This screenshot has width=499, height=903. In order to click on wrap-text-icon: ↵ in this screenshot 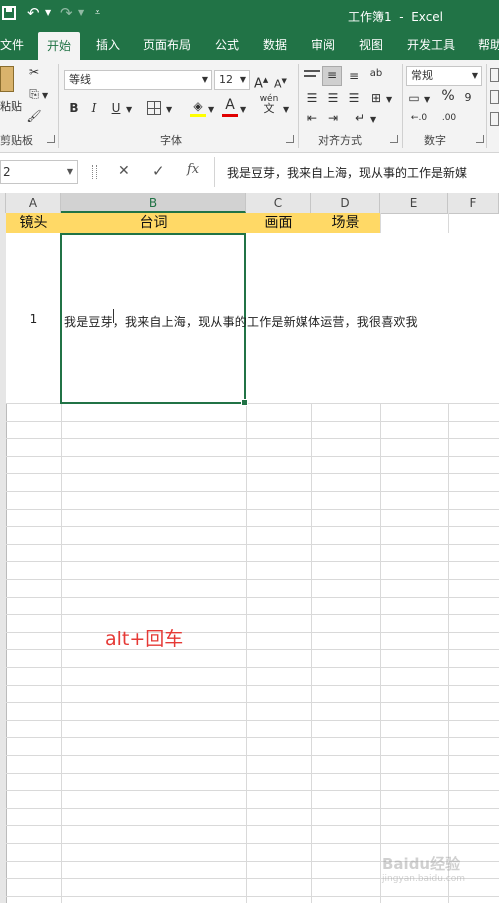, I will do `click(360, 118)`.